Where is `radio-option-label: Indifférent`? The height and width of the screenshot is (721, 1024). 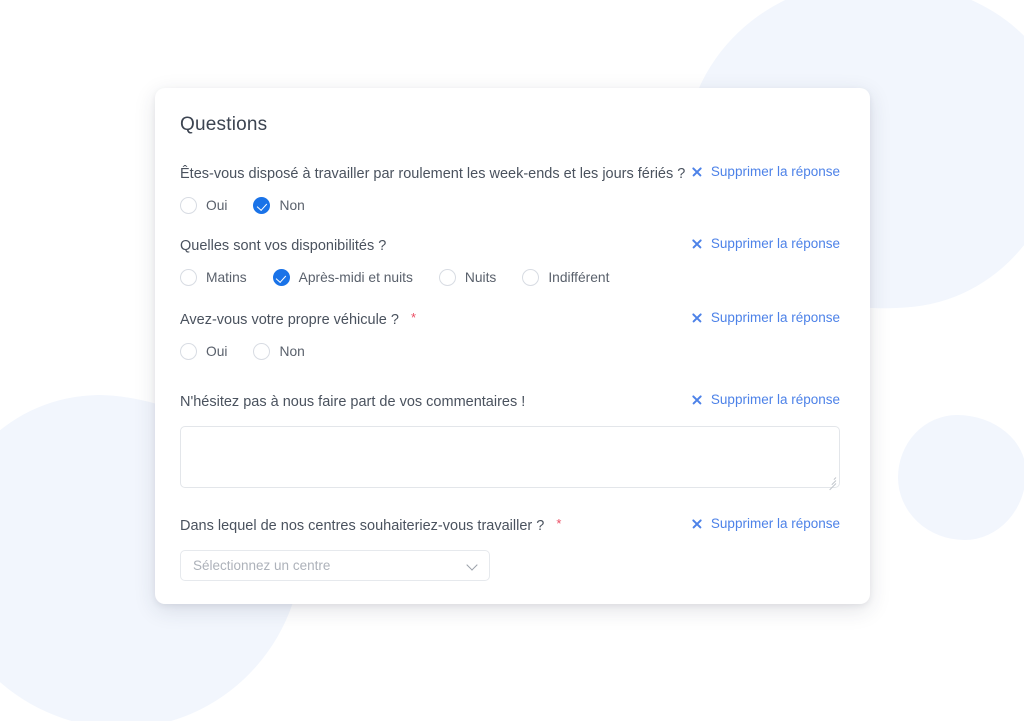
radio-option-label: Indifférent is located at coordinates (579, 277).